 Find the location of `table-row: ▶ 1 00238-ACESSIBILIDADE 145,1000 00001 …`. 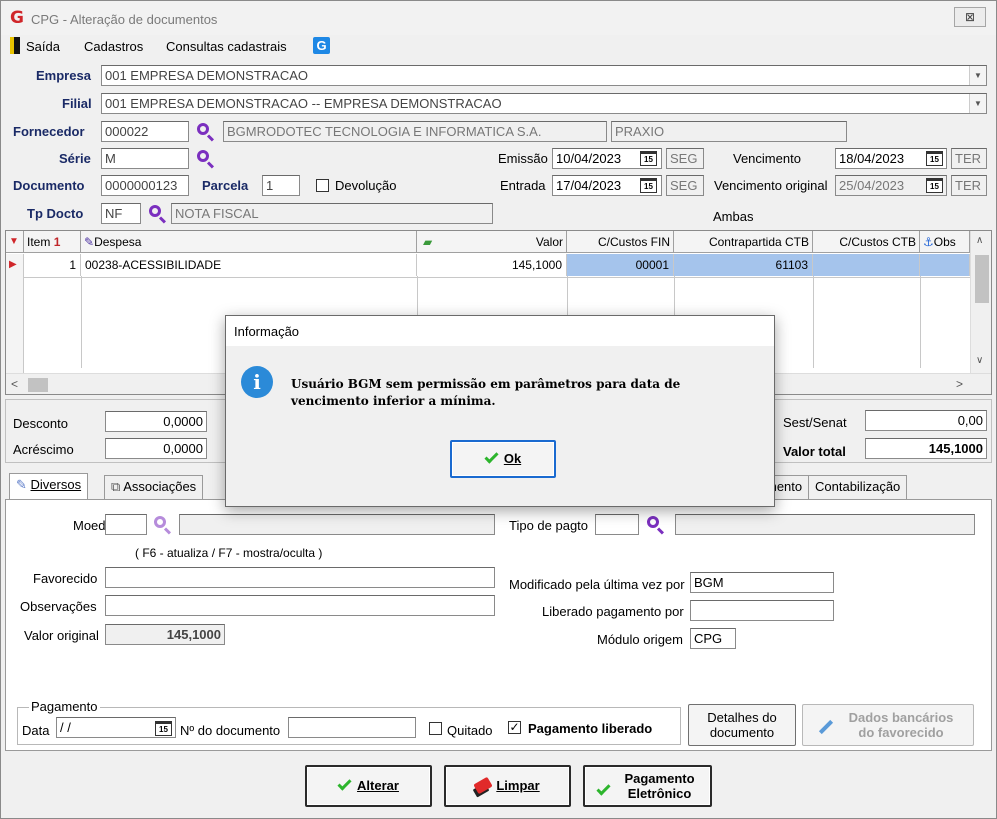

table-row: ▶ 1 00238-ACESSIBILIDADE 145,1000 00001 … is located at coordinates (488, 265).